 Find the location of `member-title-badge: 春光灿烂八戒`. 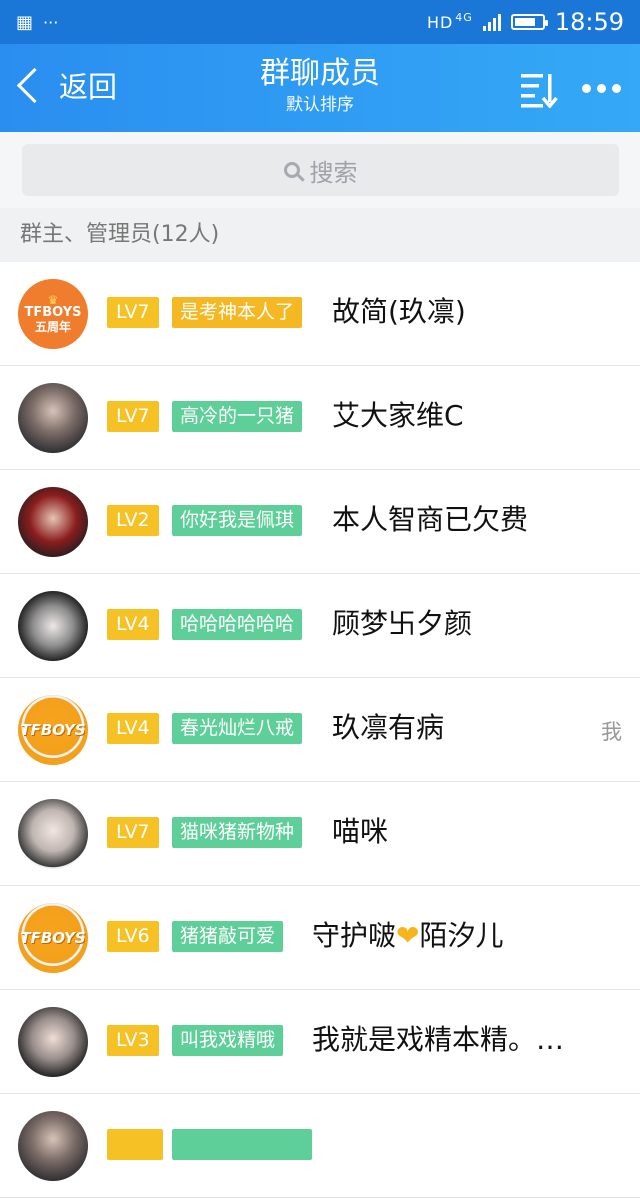

member-title-badge: 春光灿烂八戒 is located at coordinates (237, 728).